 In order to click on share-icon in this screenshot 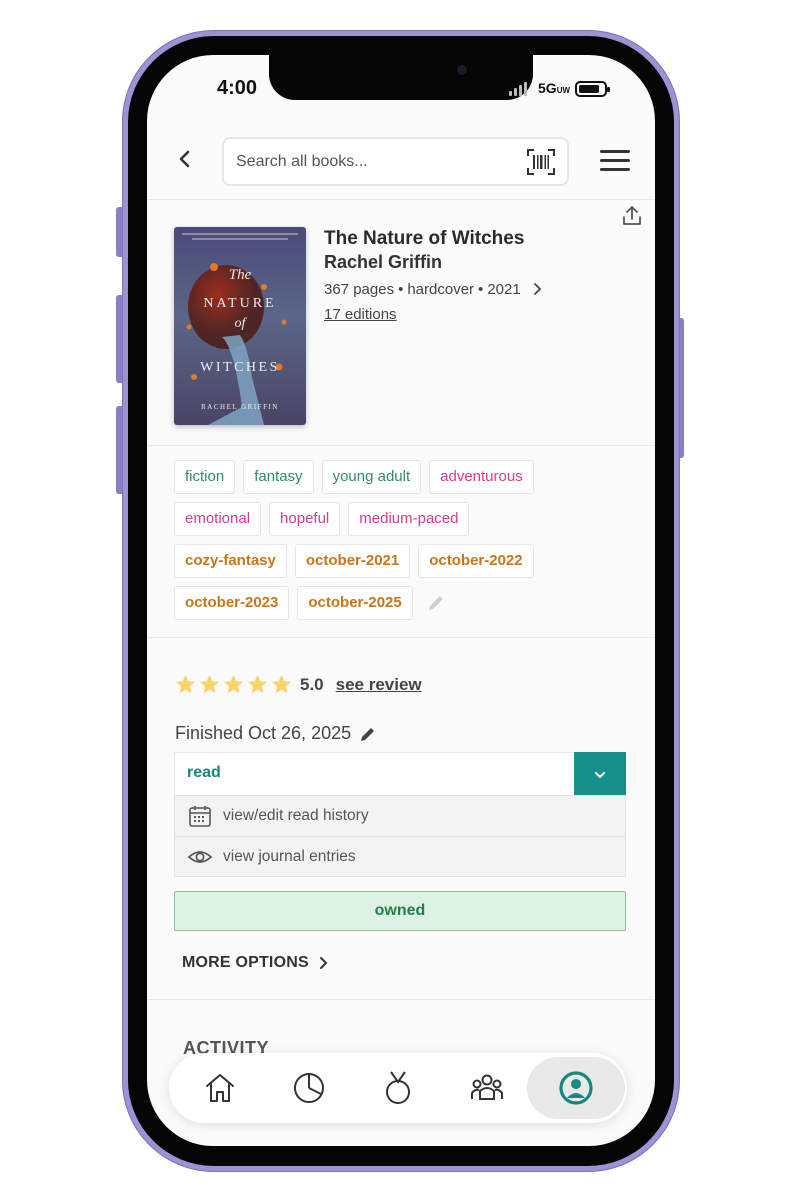, I will do `click(632, 215)`.